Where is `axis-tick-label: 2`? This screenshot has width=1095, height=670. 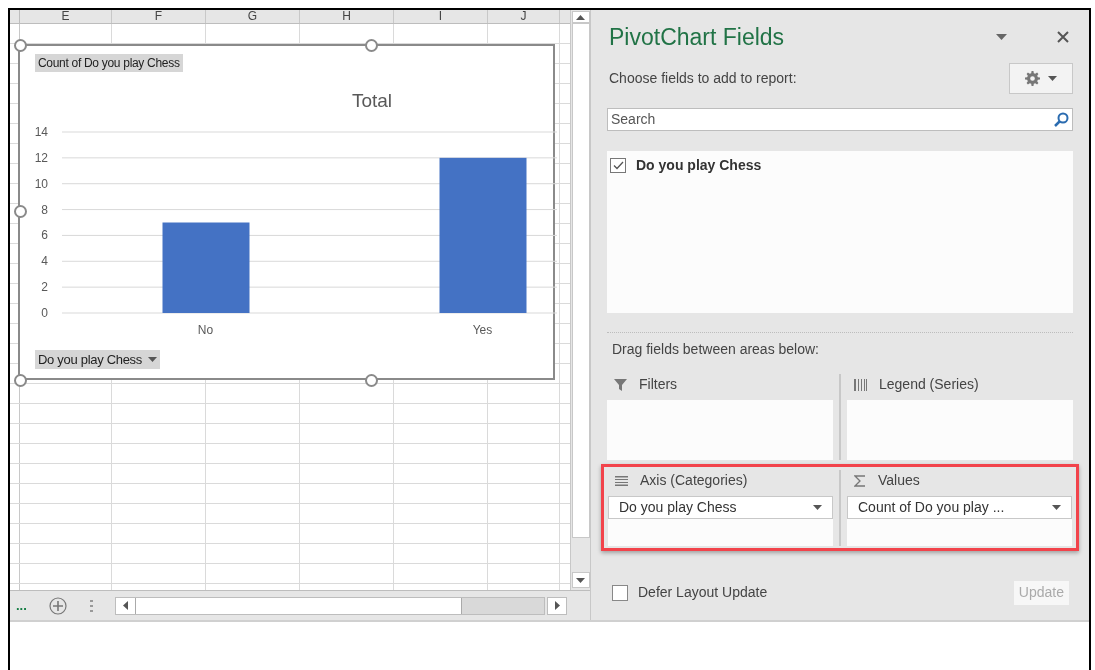
axis-tick-label: 2 is located at coordinates (44, 287).